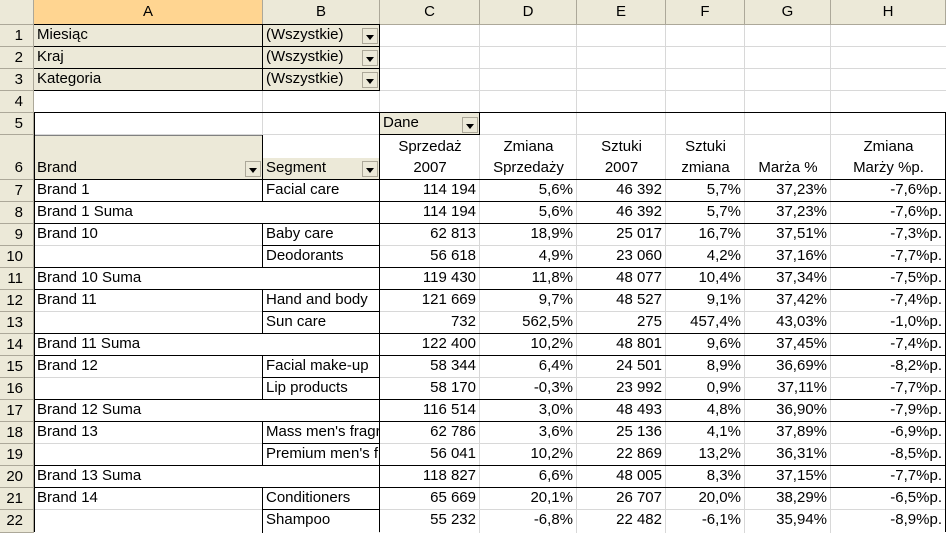  Describe the element at coordinates (528, 12) in the screenshot. I see `column-header-d: D` at that location.